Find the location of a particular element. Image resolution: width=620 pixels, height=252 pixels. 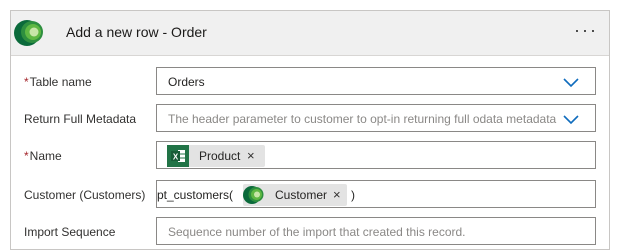

customer-expression-suffix: ) is located at coordinates (353, 195).